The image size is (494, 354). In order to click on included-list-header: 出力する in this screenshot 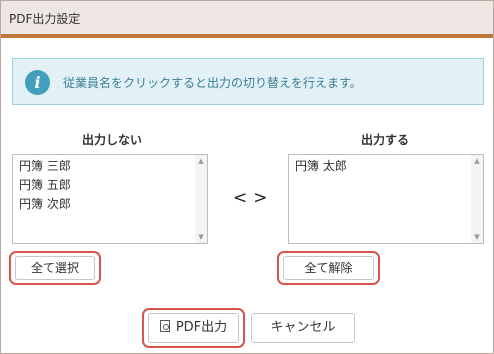, I will do `click(385, 140)`.